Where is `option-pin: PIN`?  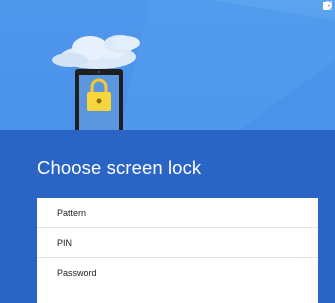
option-pin: PIN is located at coordinates (177, 243).